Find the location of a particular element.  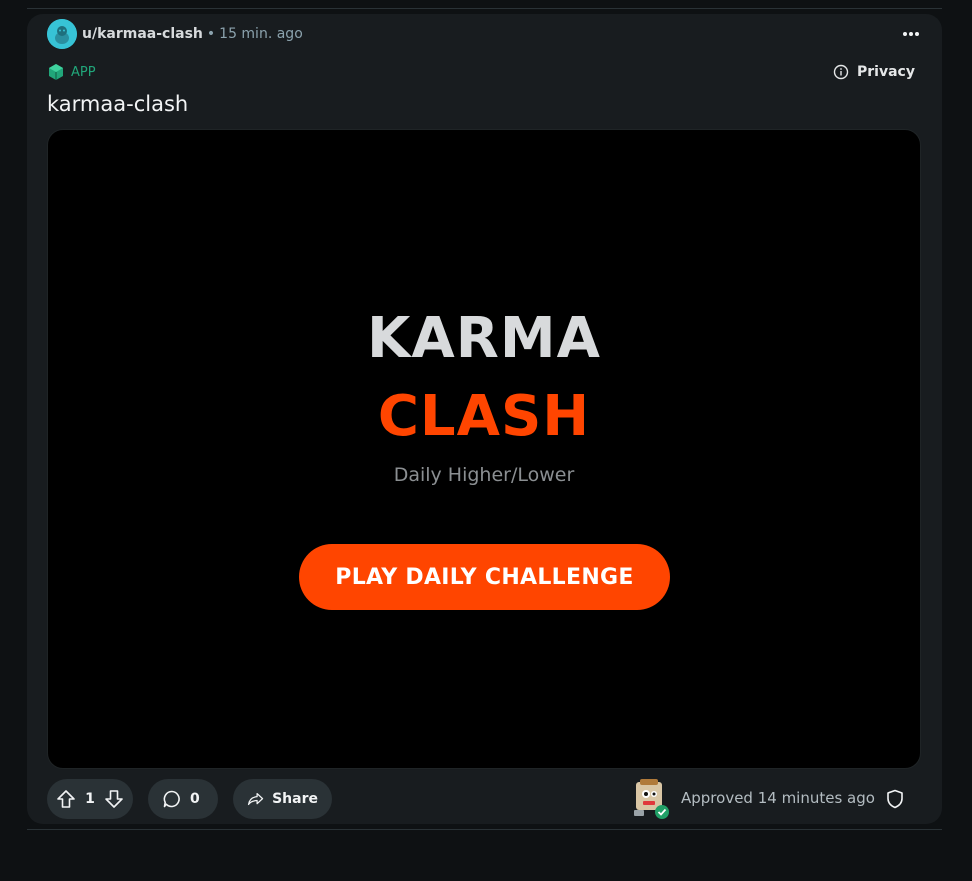

ellipsis-icon is located at coordinates (911, 34).